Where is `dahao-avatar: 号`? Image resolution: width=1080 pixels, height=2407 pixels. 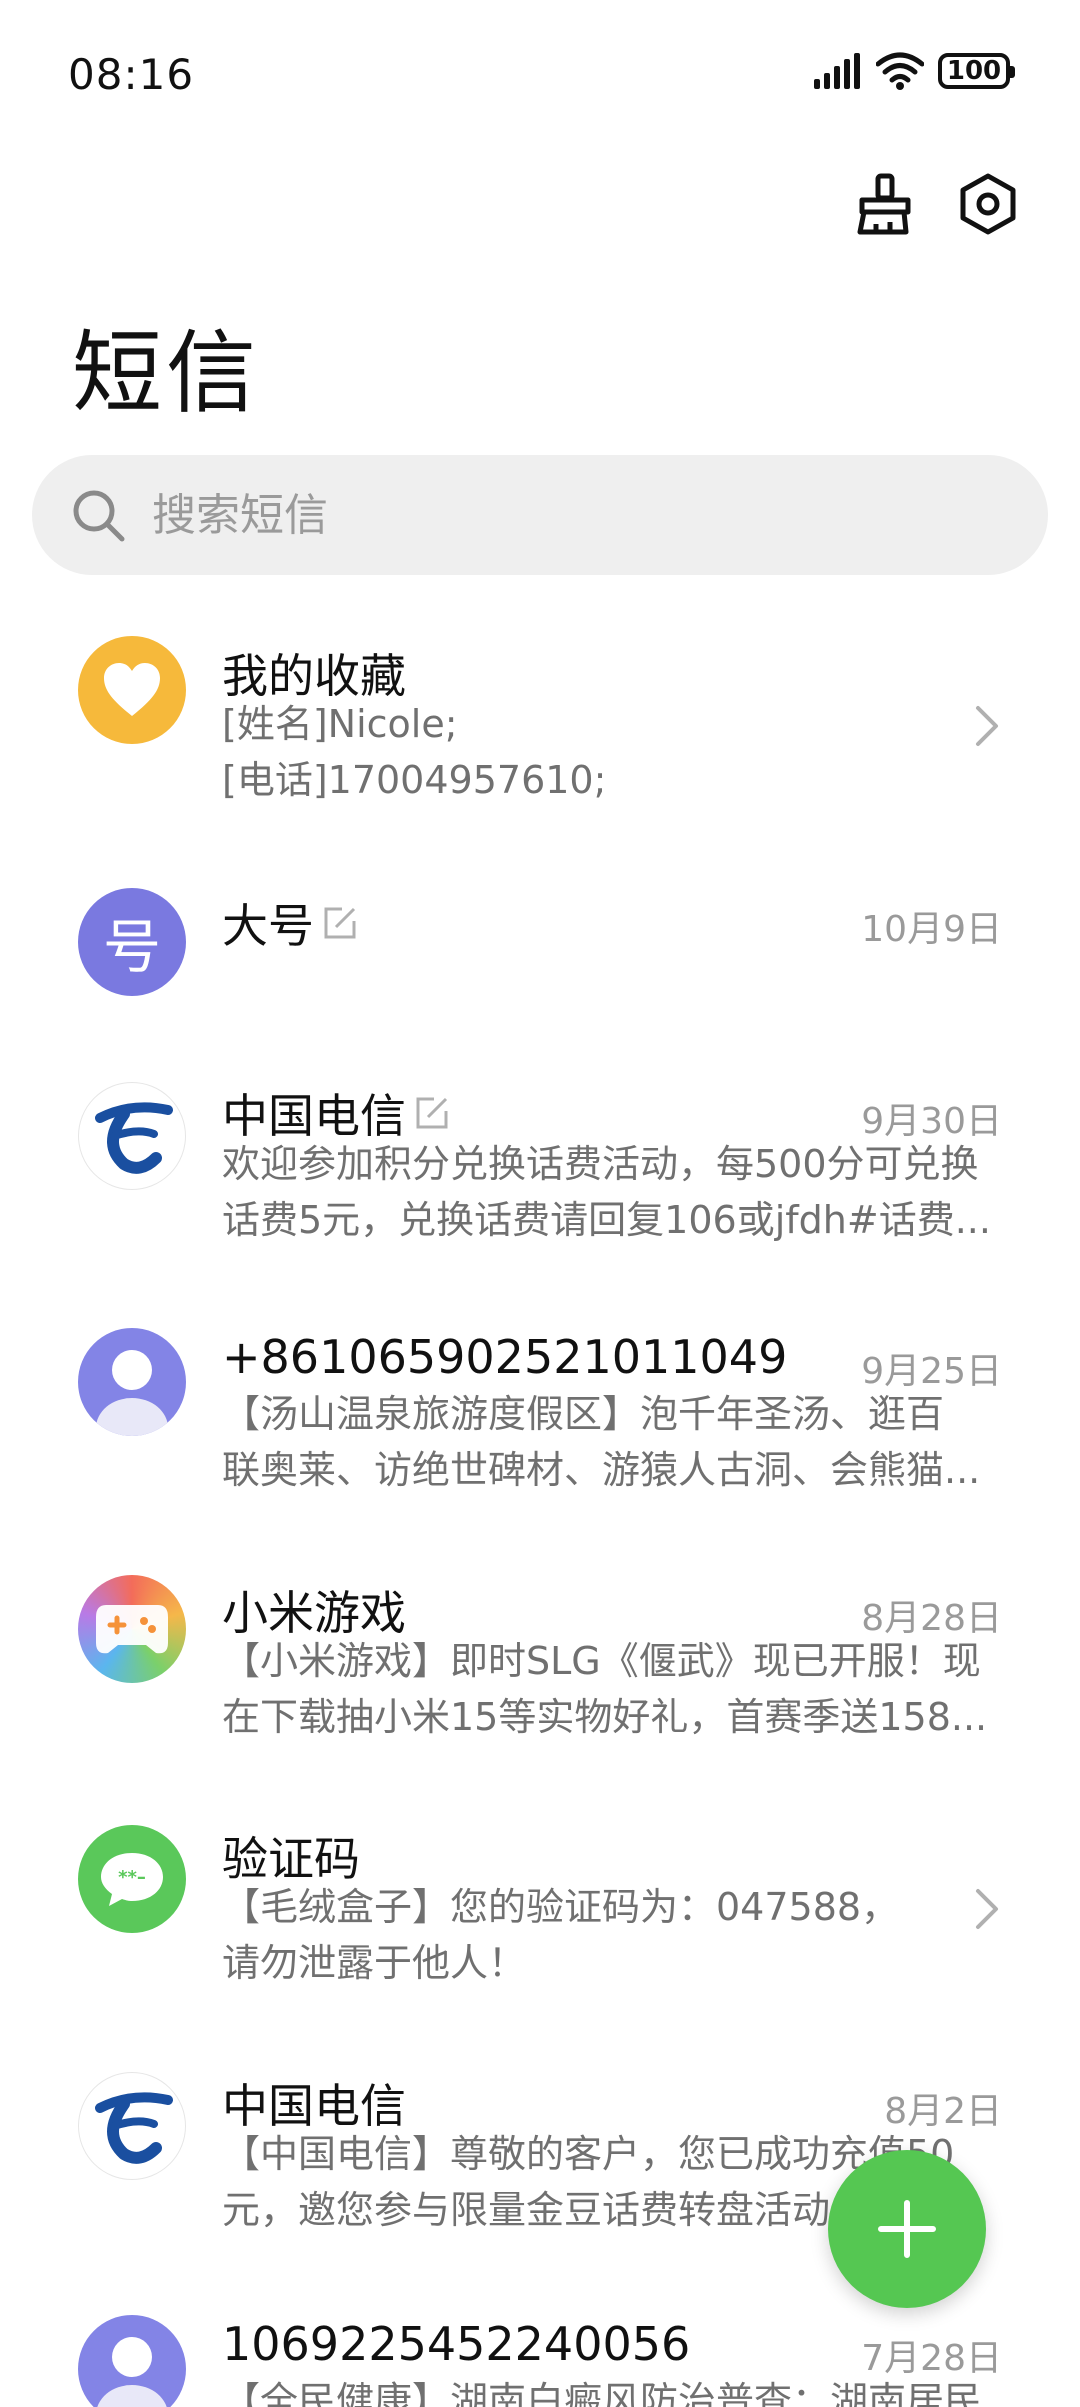
dahao-avatar: 号 is located at coordinates (132, 942).